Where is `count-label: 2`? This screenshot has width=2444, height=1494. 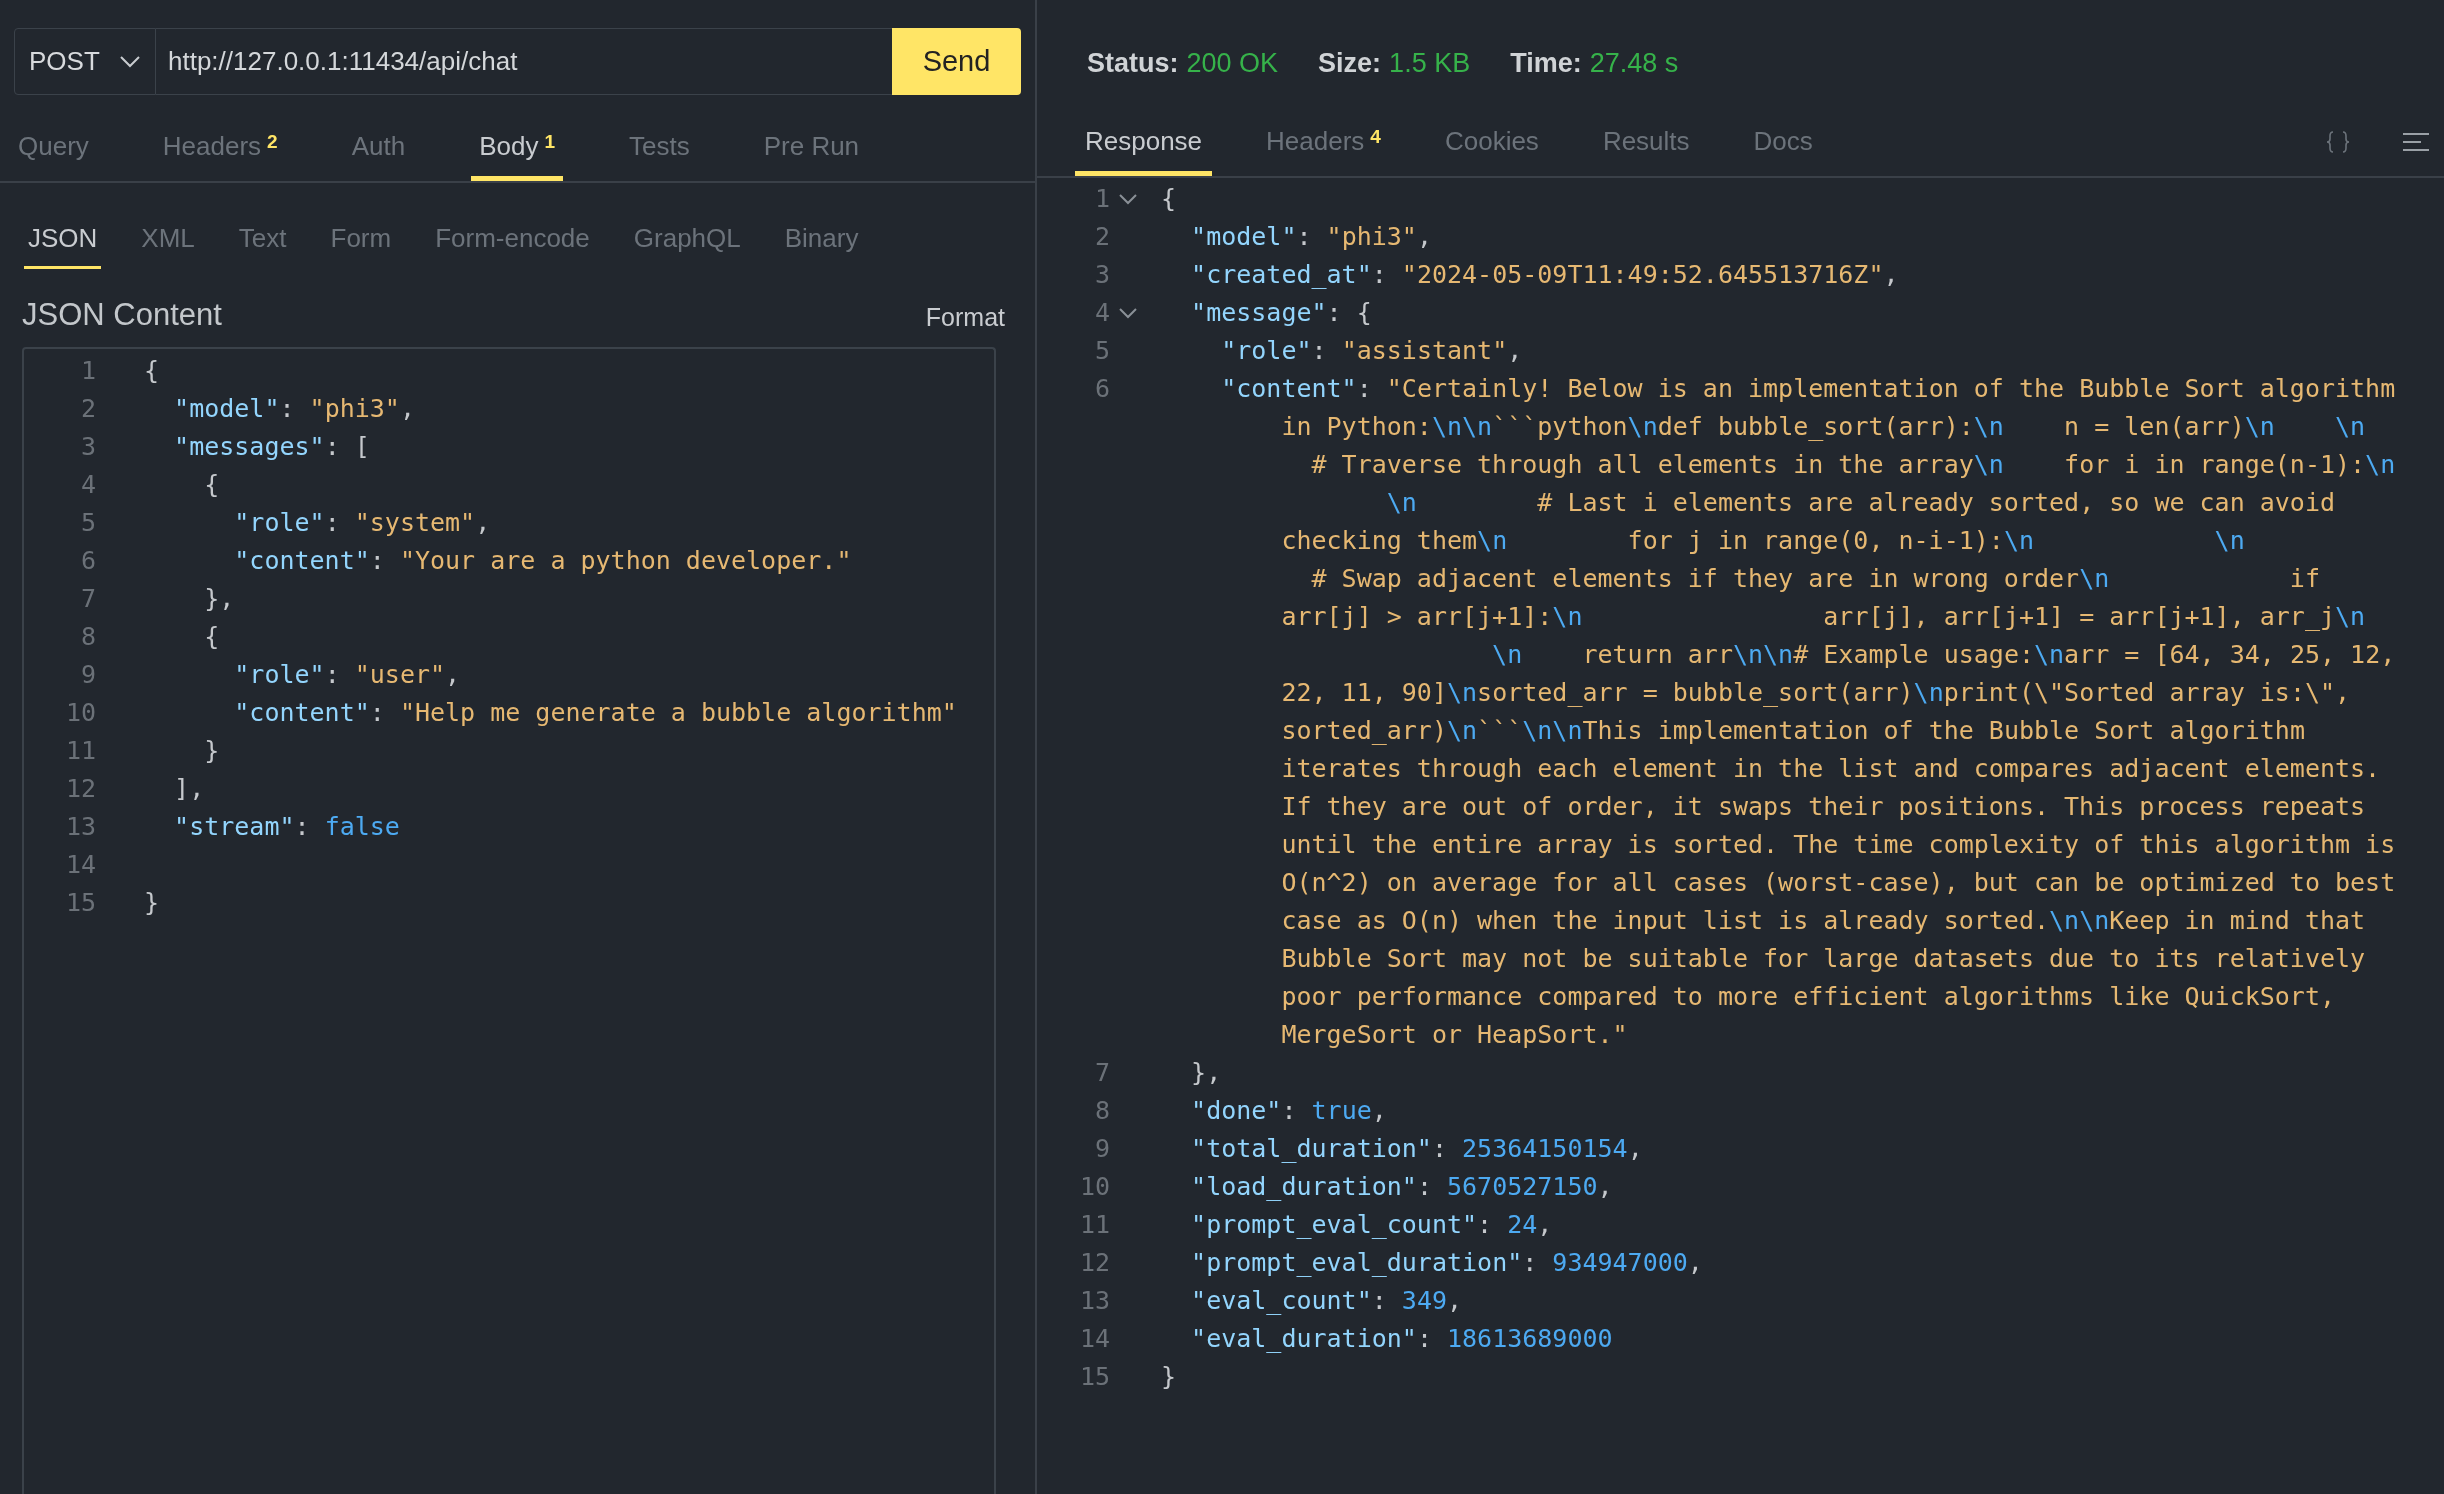 count-label: 2 is located at coordinates (272, 142).